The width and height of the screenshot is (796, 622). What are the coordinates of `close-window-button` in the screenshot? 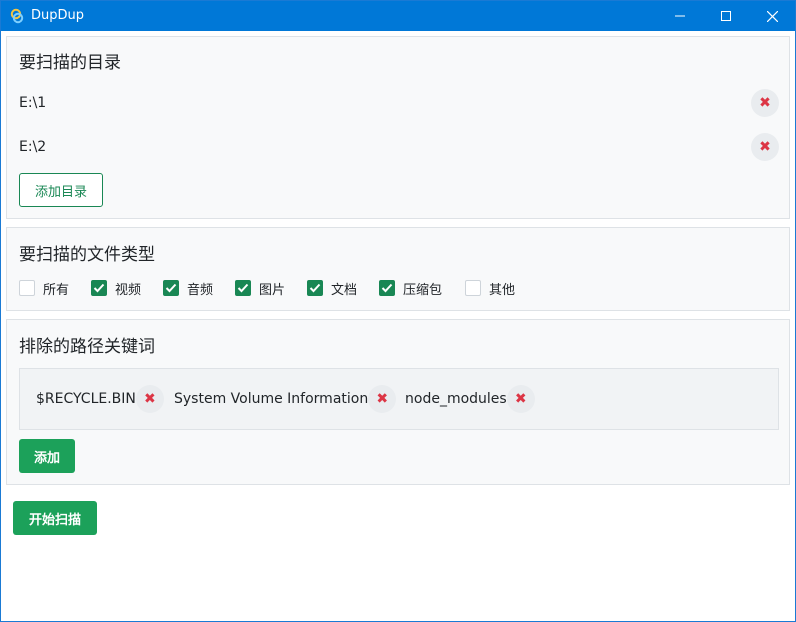 It's located at (772, 16).